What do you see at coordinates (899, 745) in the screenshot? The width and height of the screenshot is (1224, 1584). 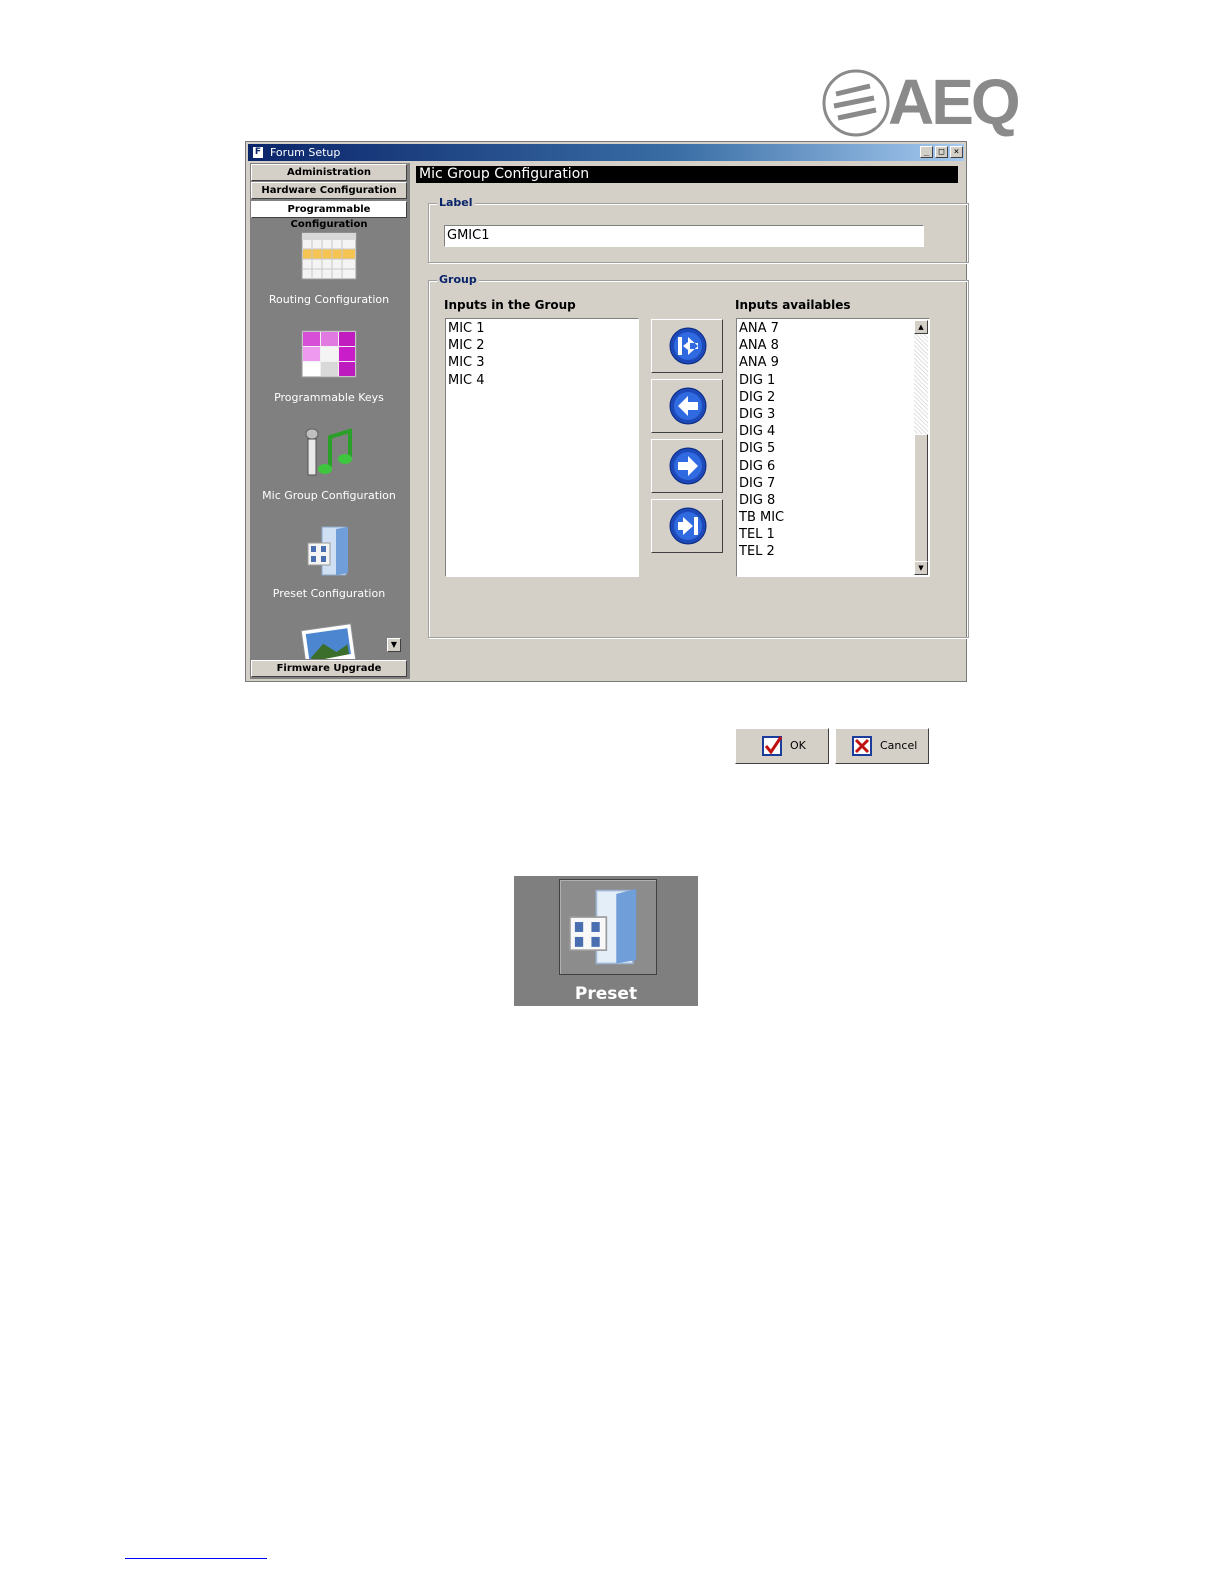 I see `cancel-label: Cancel` at bounding box center [899, 745].